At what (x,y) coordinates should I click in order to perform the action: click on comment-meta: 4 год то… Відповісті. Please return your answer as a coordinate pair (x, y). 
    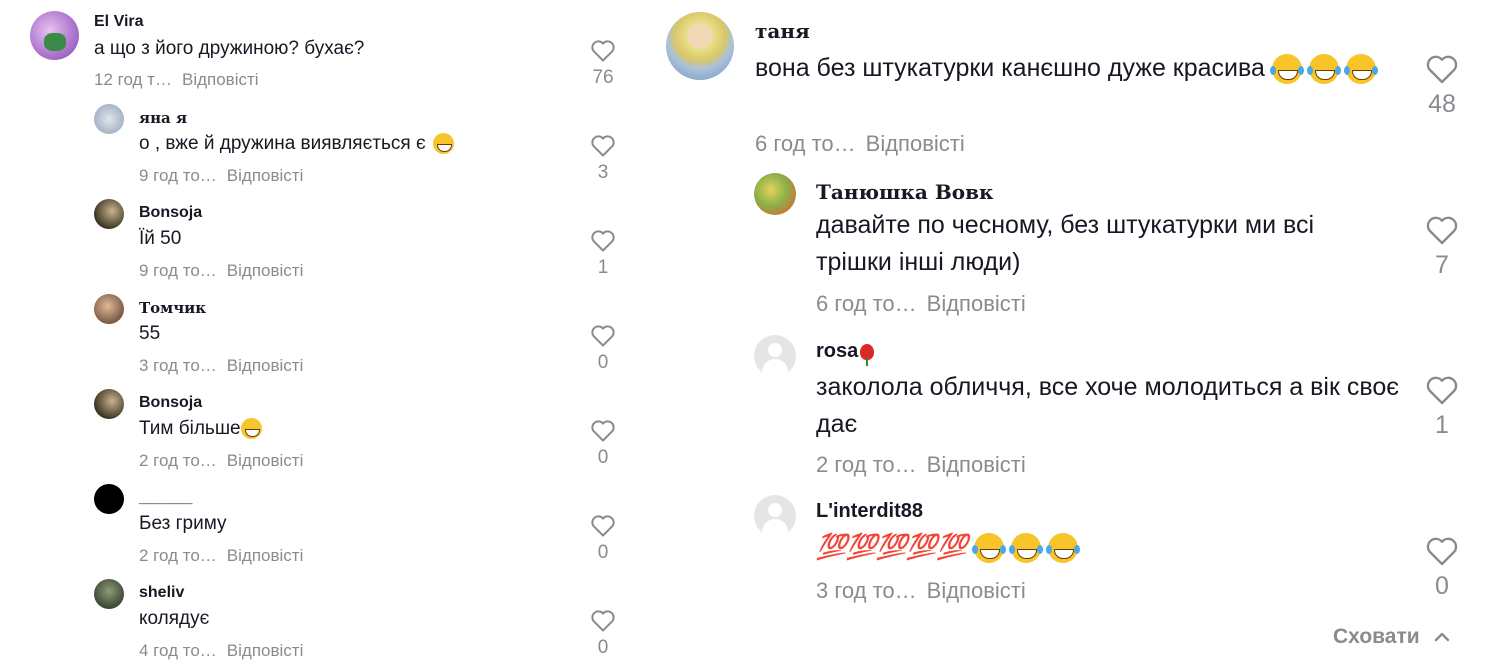
    Looking at the image, I should click on (221, 651).